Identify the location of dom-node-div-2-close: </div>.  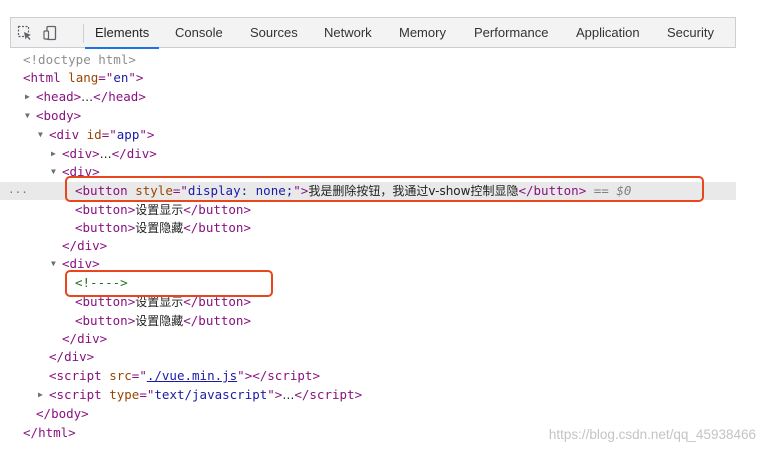
(368, 339).